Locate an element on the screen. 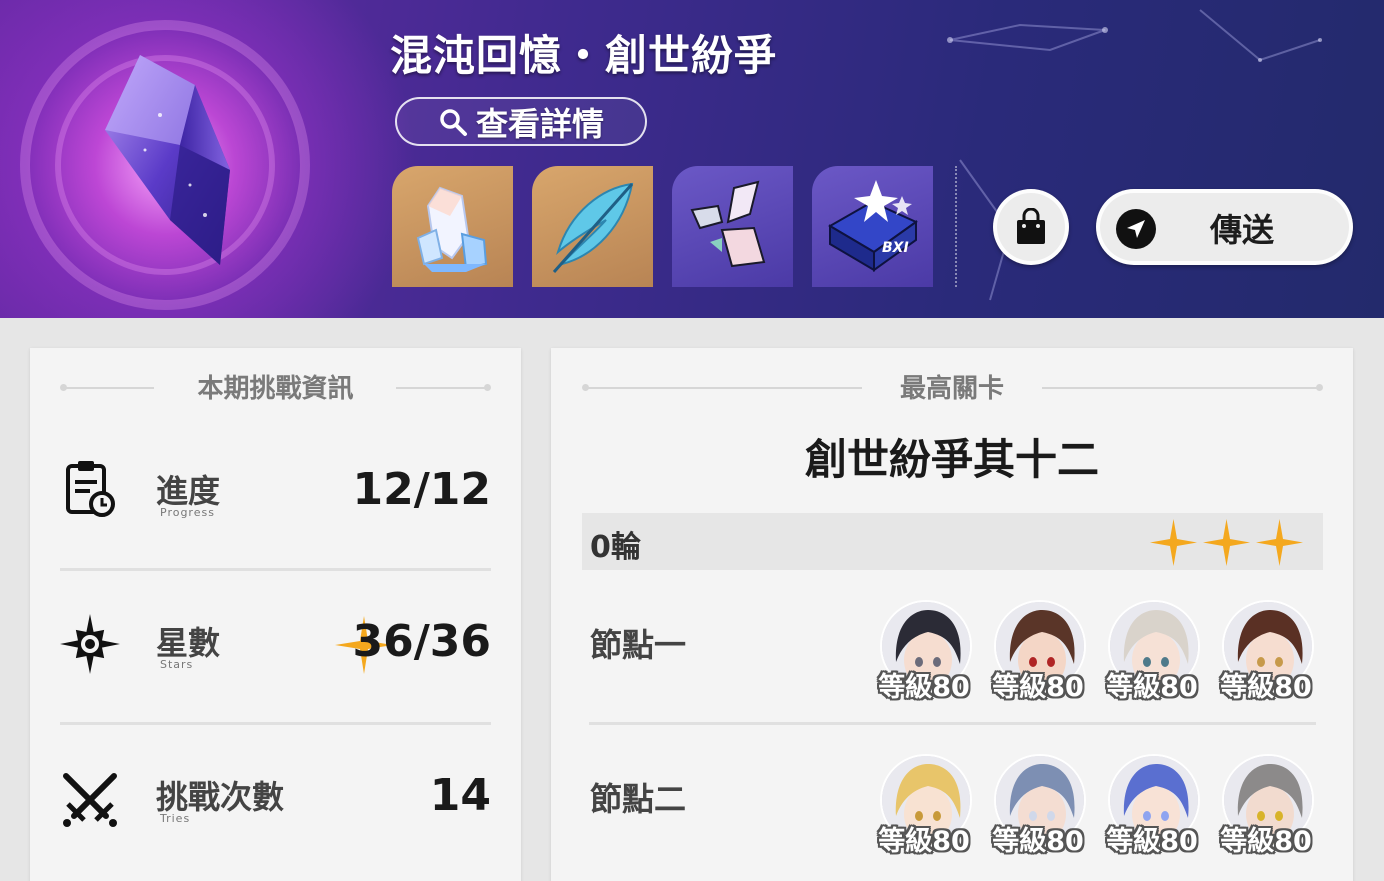  attempts-sublabel: Tries is located at coordinates (175, 818).